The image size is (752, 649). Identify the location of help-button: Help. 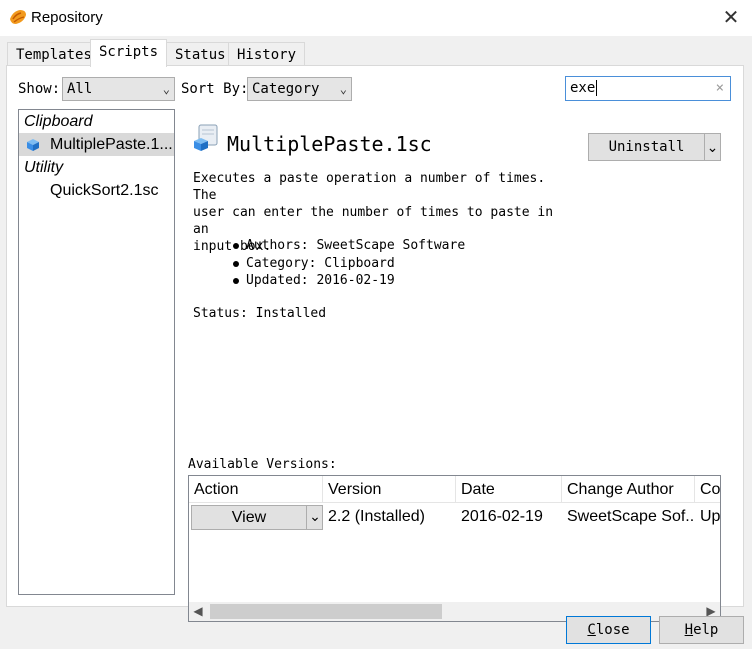
(701, 630).